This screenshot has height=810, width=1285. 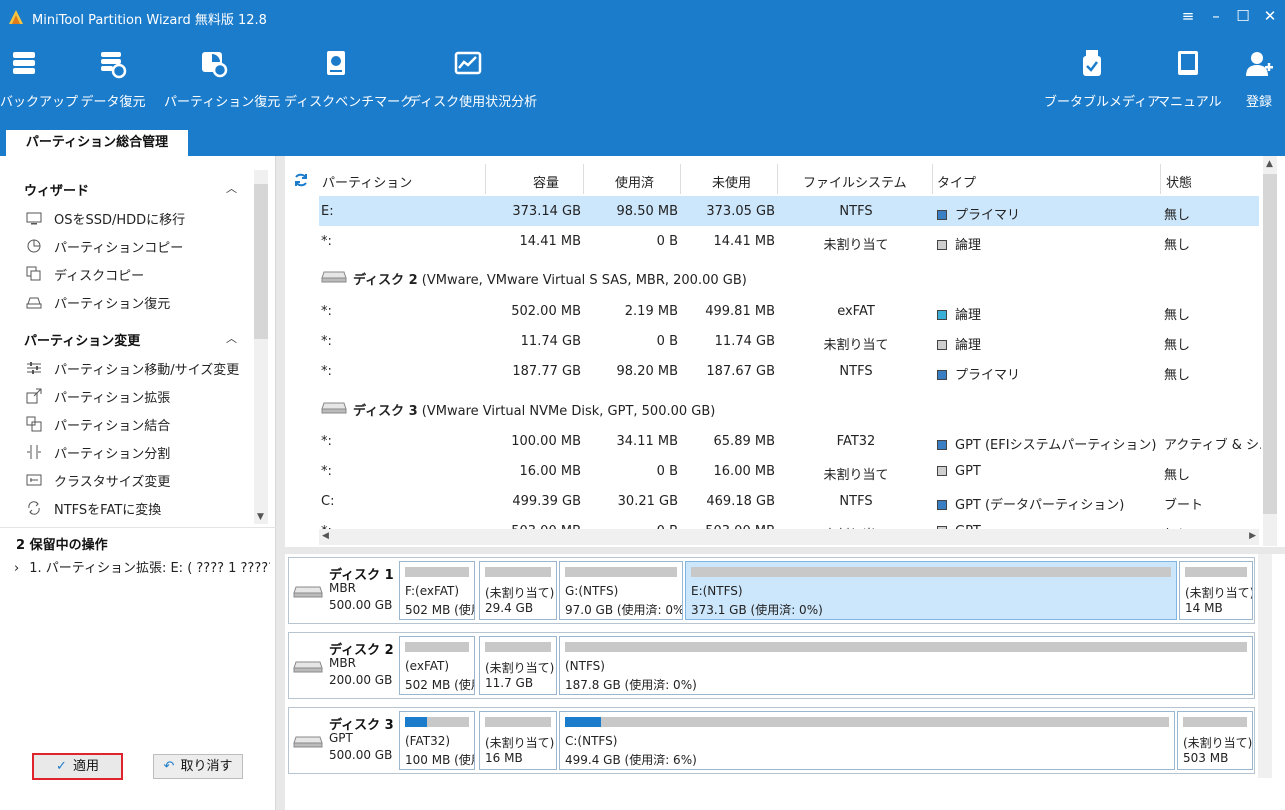 What do you see at coordinates (206, 766) in the screenshot?
I see `undo-label: 取り消す` at bounding box center [206, 766].